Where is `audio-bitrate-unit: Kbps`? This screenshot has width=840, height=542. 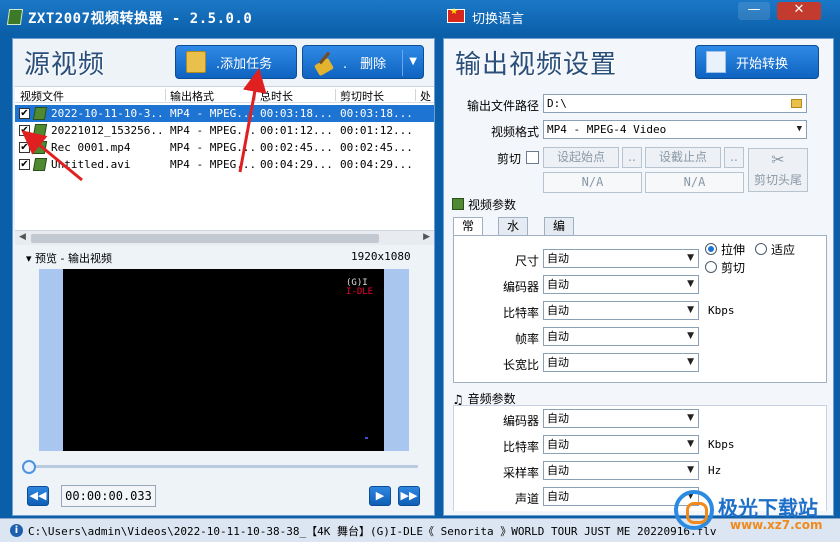 audio-bitrate-unit: Kbps is located at coordinates (721, 444).